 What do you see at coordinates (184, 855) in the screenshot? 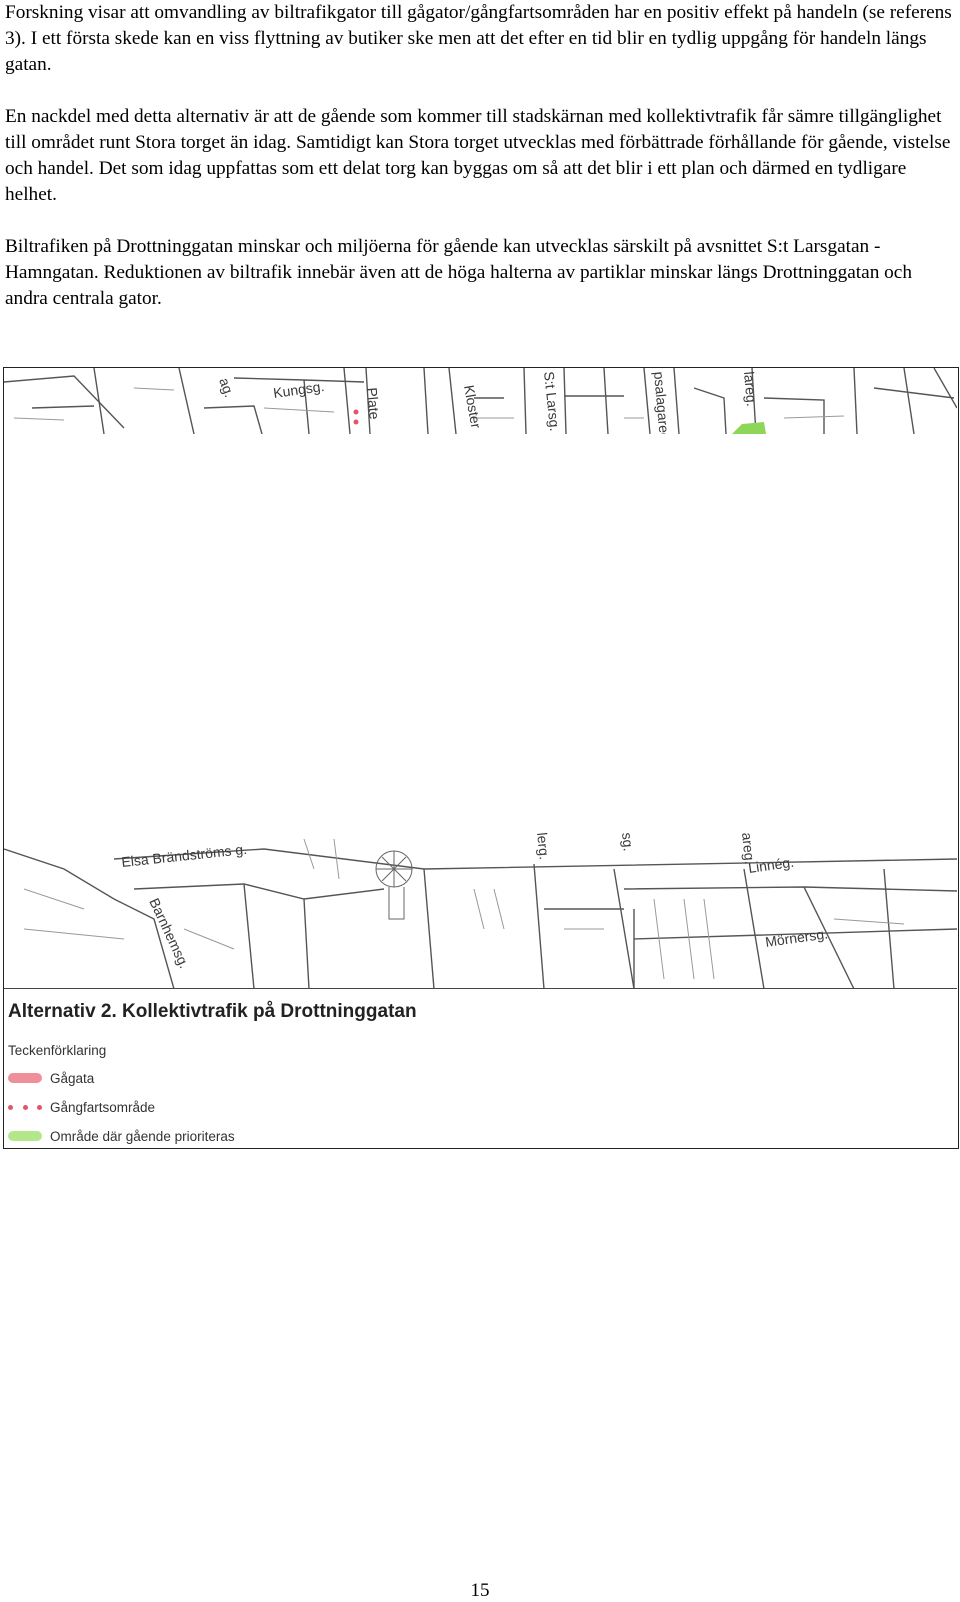
I see `map-label: Elsa Brändströms g.` at bounding box center [184, 855].